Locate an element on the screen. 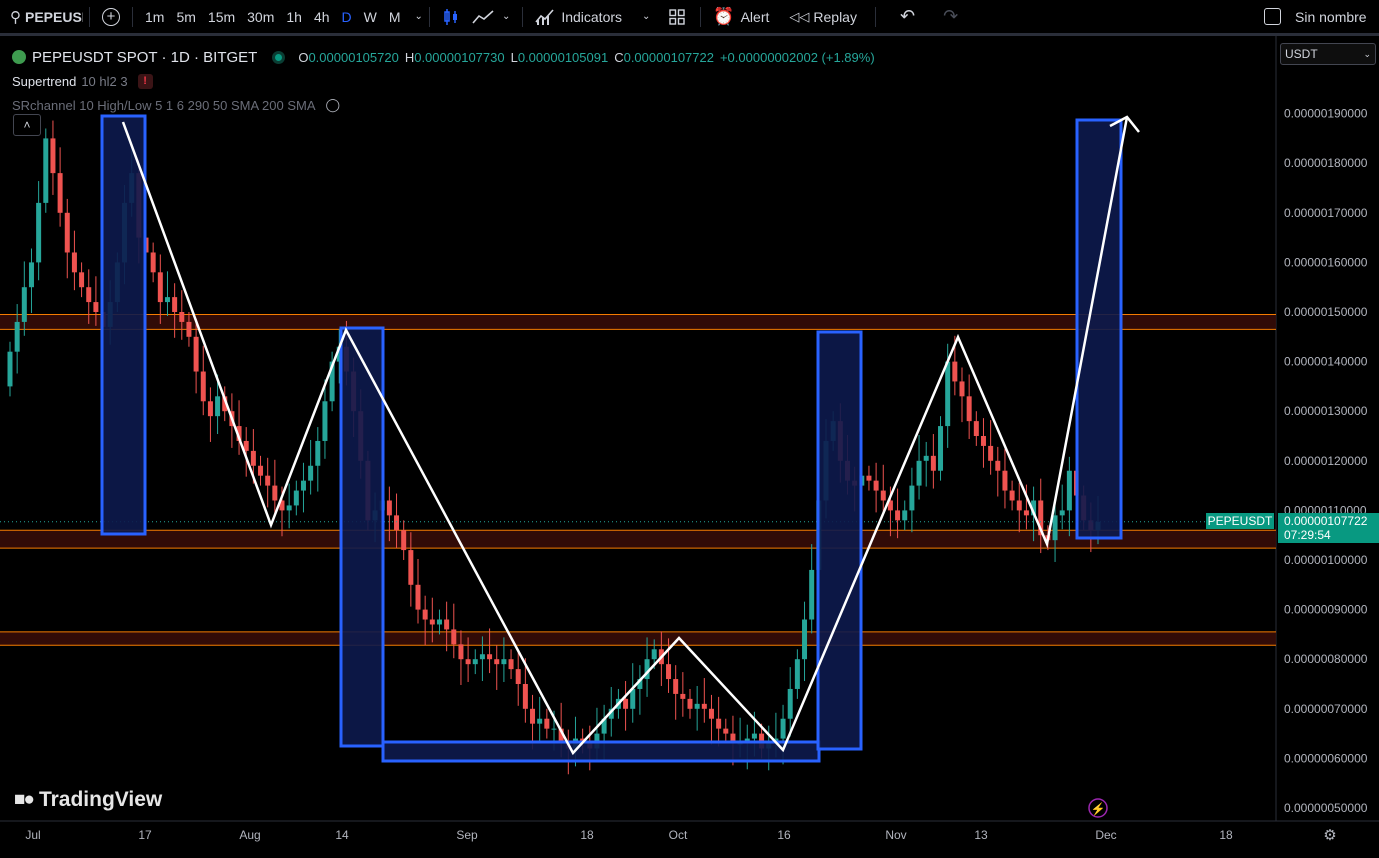  collapse-legend-button: ˄ is located at coordinates (27, 125).